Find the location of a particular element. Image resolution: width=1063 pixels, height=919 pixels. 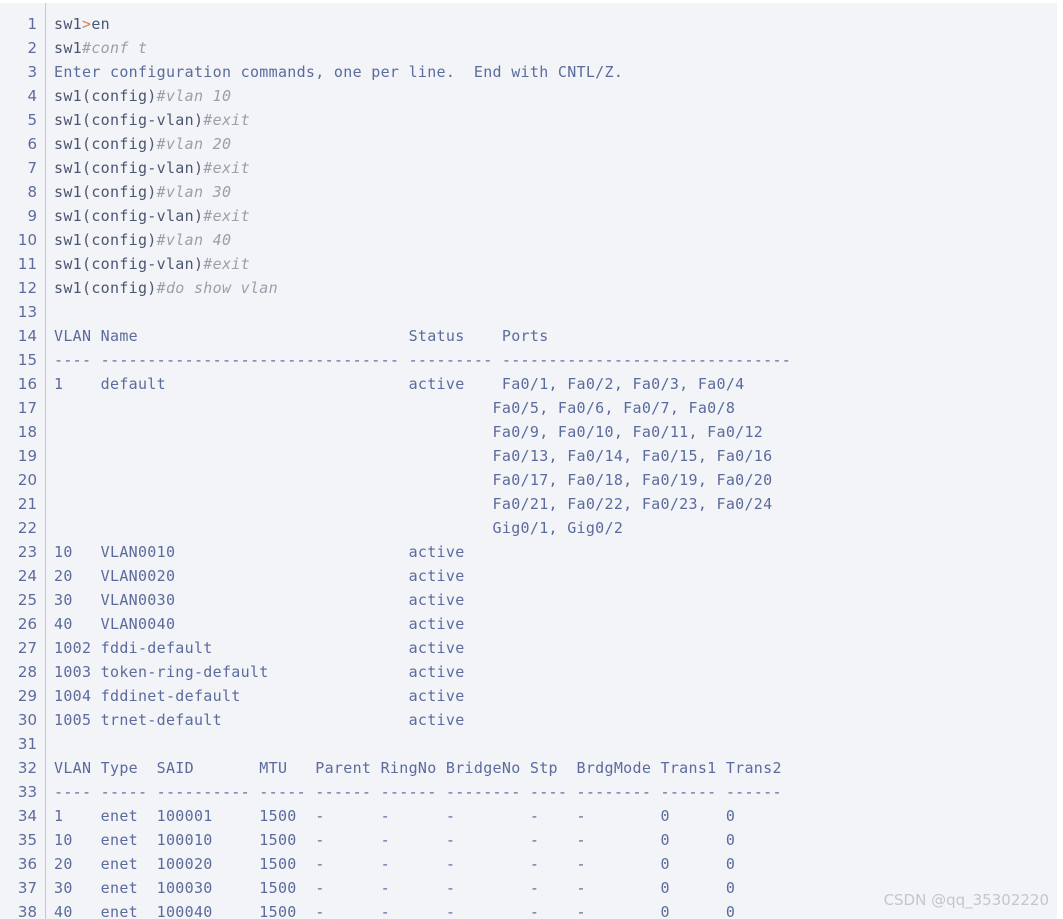

code-token: Fa0/21, Fa0/22, Fa0/23, Fa0/24 is located at coordinates (413, 504).